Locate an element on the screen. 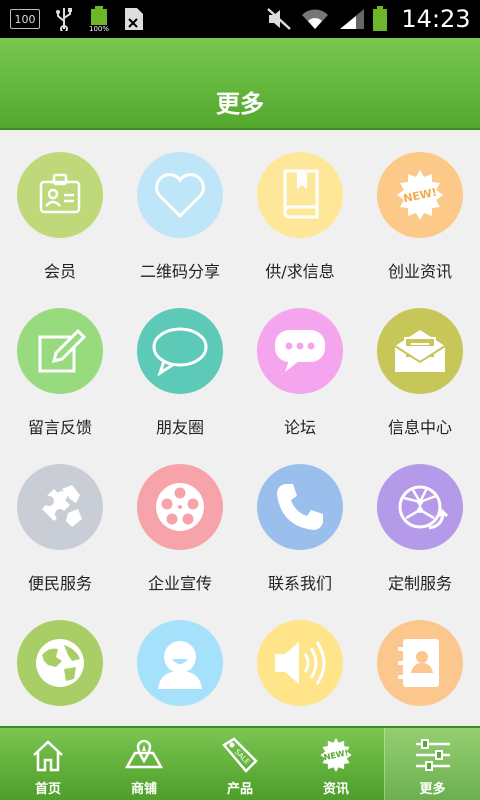  grid-item-audio is located at coordinates (300, 663).